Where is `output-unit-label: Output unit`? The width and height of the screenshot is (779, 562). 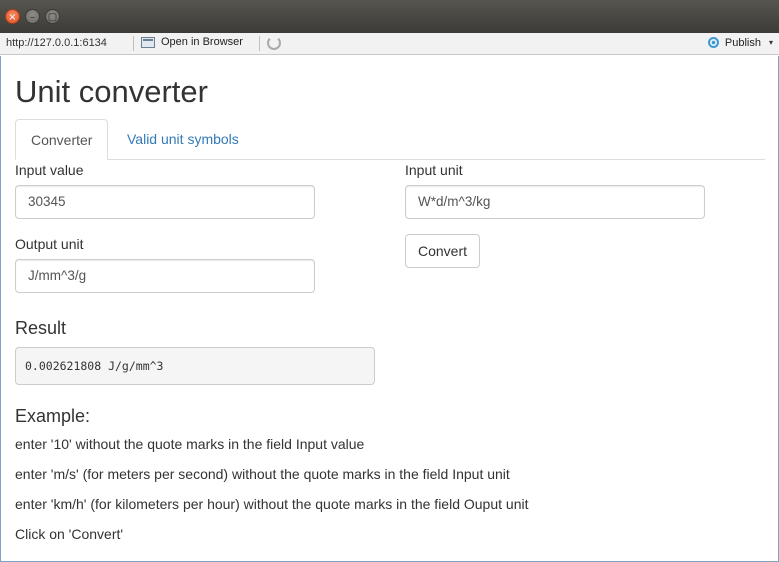
output-unit-label: Output unit is located at coordinates (49, 244).